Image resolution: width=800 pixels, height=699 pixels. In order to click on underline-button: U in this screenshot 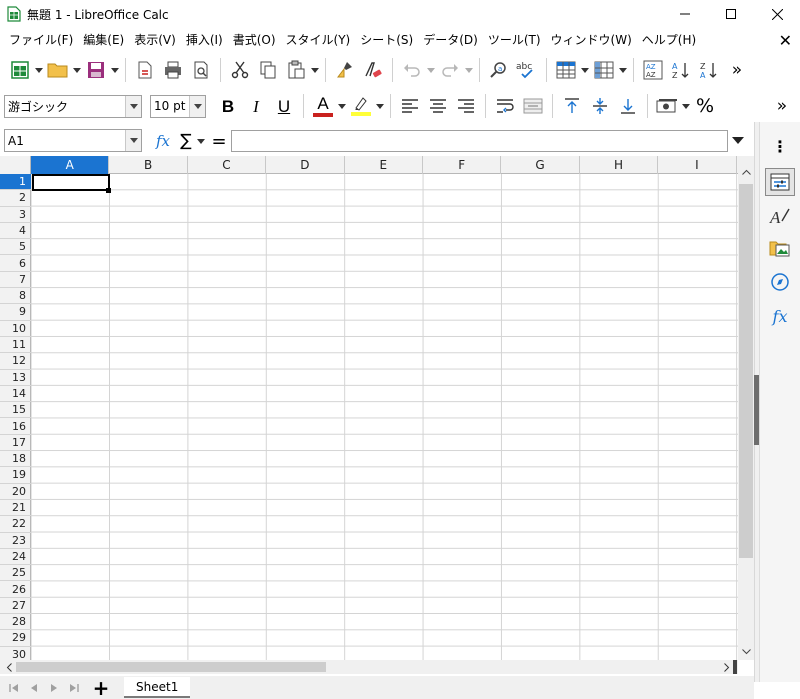, I will do `click(284, 106)`.